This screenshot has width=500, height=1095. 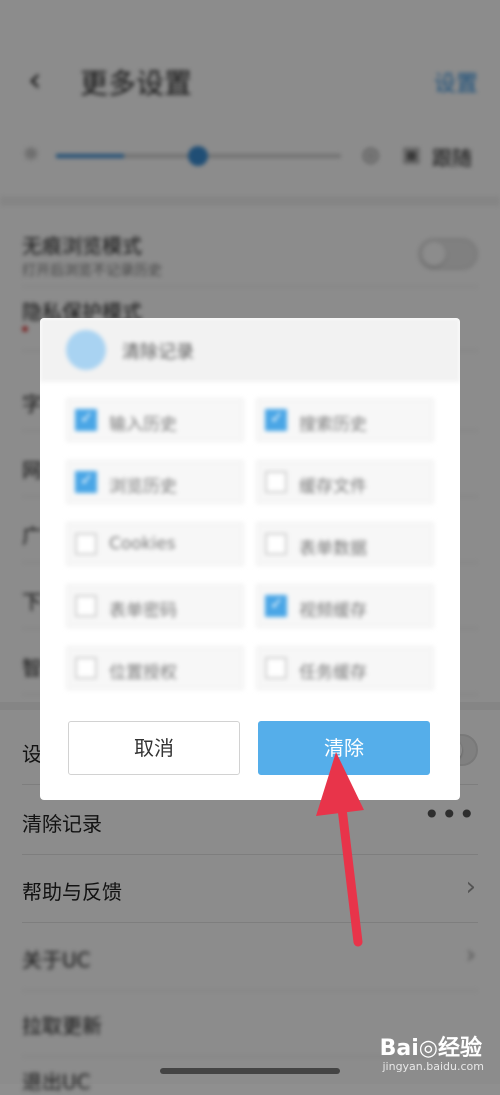 I want to click on option-form-passwords: 表单密码, so click(x=155, y=606).